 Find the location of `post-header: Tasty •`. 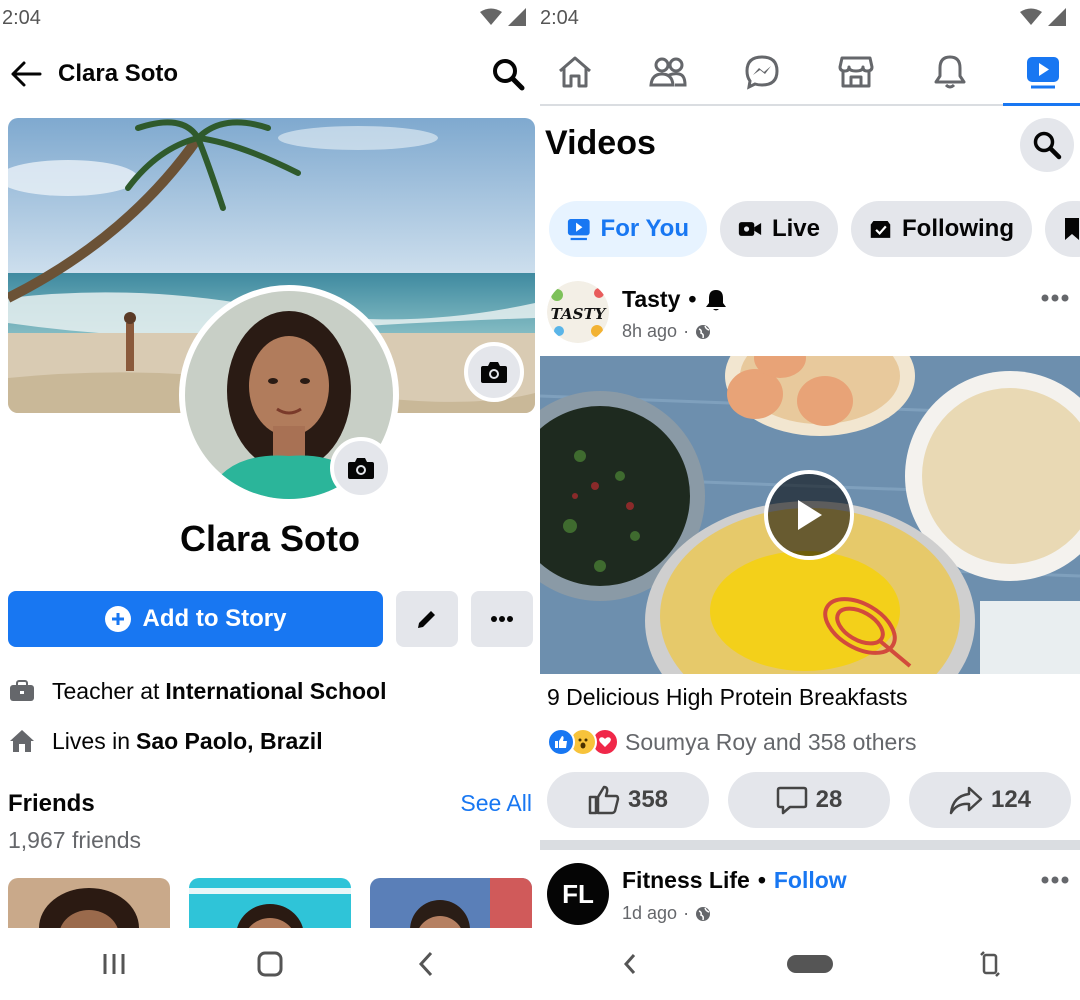

post-header: Tasty • is located at coordinates (675, 299).